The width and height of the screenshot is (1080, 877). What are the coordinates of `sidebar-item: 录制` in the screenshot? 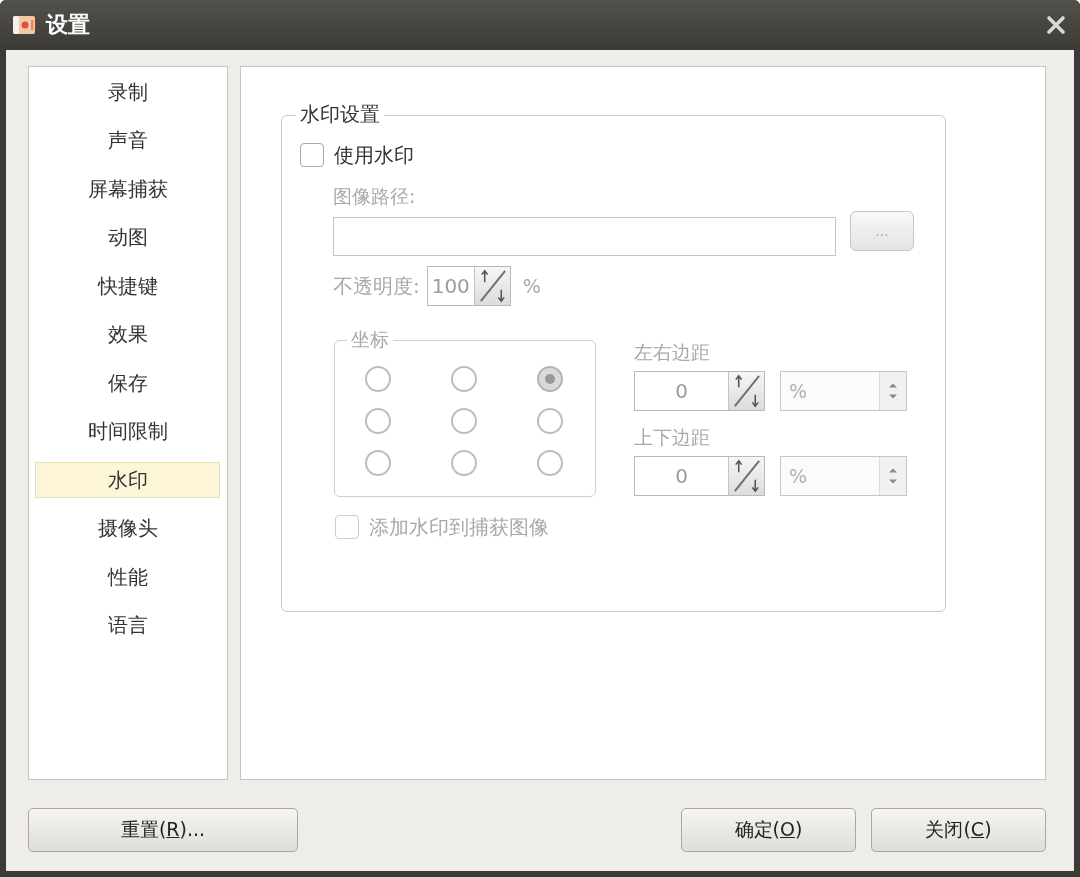 It's located at (127, 92).